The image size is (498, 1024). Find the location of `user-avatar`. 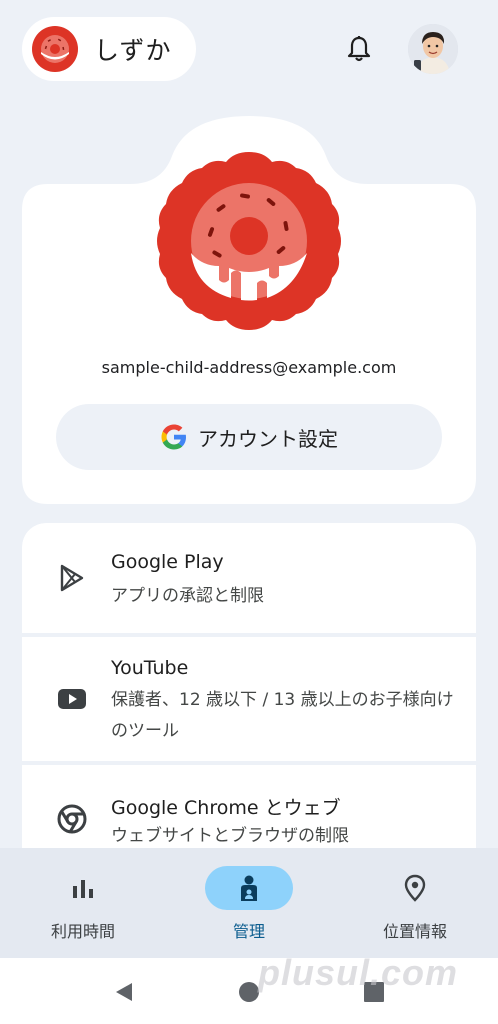

user-avatar is located at coordinates (433, 49).